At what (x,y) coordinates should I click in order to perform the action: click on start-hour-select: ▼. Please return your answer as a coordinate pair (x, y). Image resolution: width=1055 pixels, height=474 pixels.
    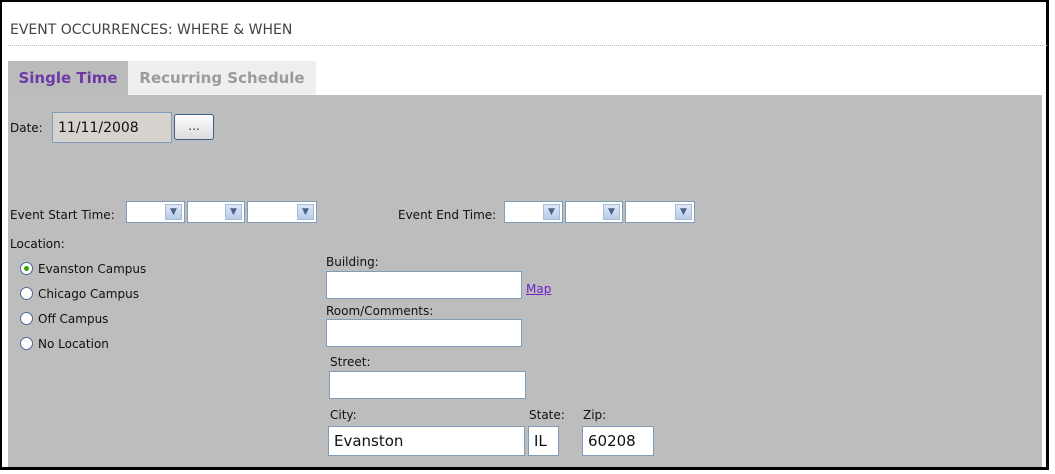
    Looking at the image, I should click on (155, 212).